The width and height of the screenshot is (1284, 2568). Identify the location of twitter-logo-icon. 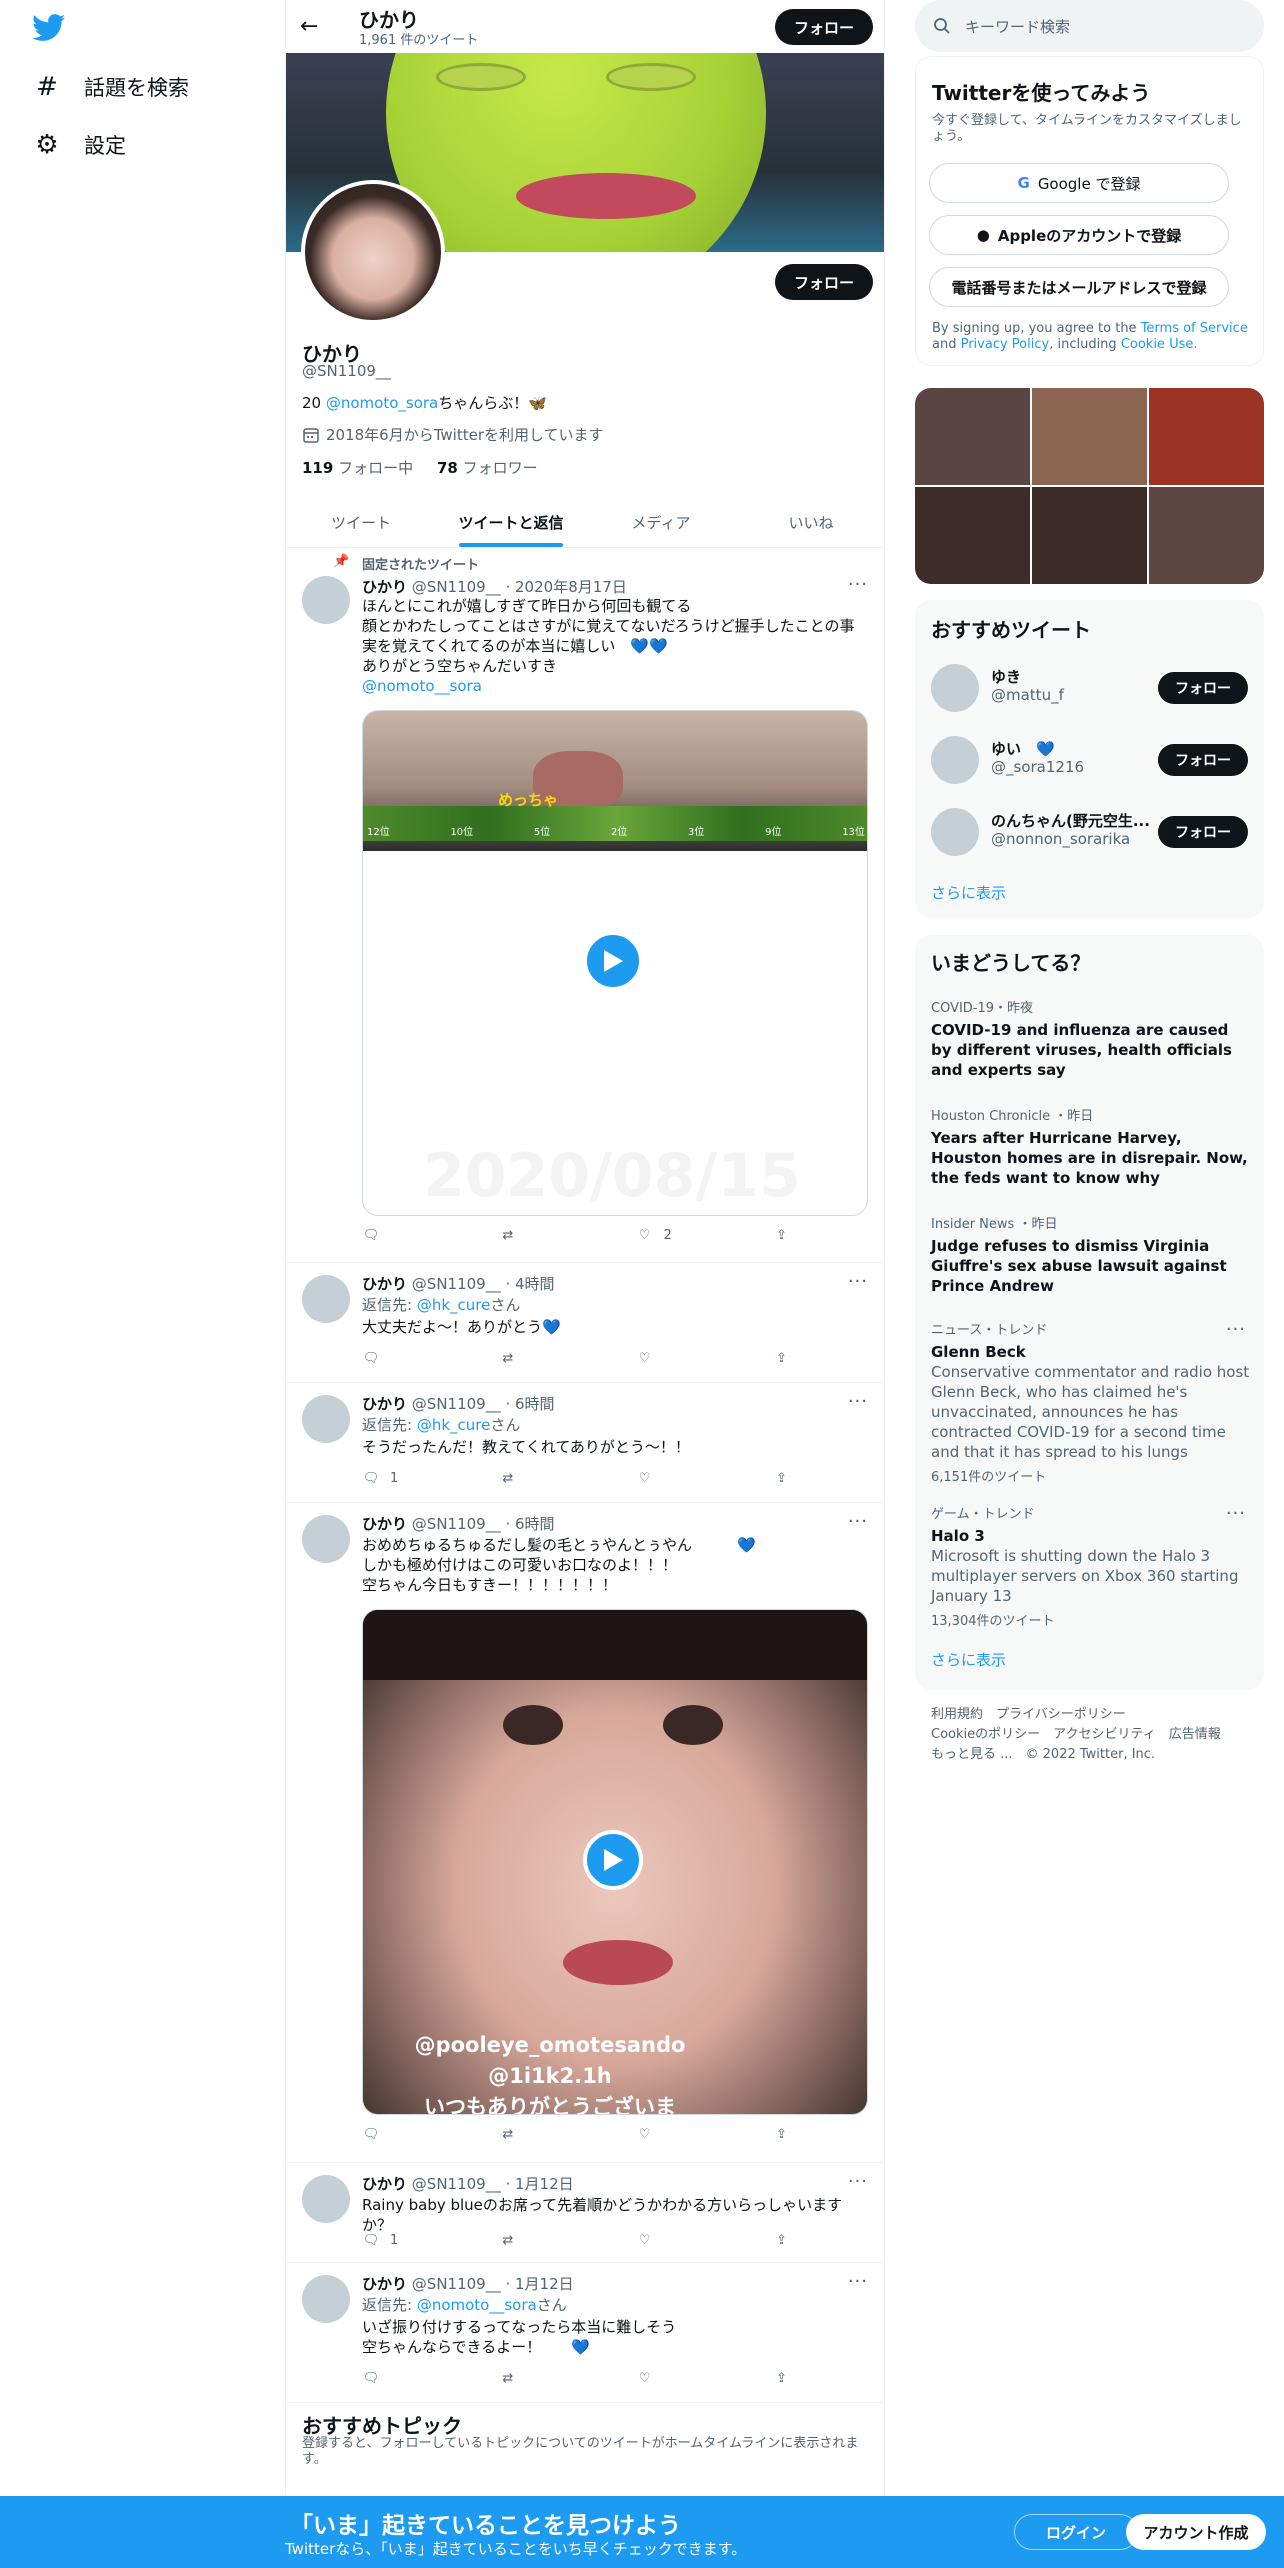
(49, 28).